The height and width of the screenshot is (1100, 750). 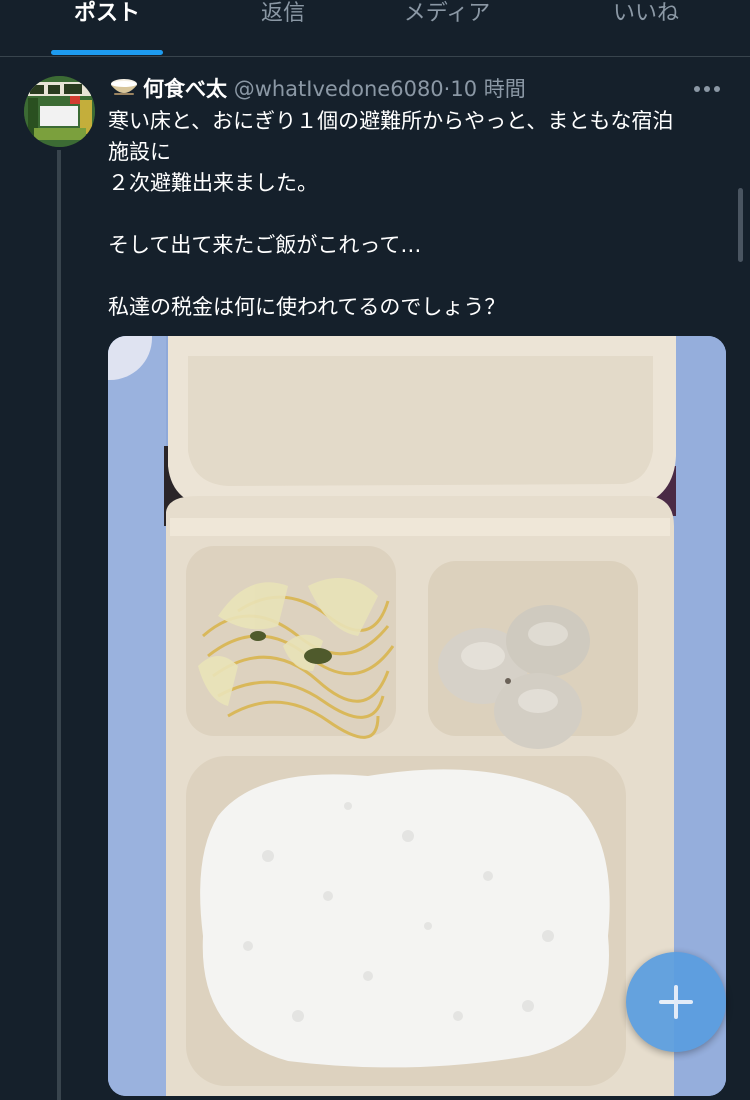 What do you see at coordinates (213, 183) in the screenshot?
I see `tweet-line: ２次避難出来ました。` at bounding box center [213, 183].